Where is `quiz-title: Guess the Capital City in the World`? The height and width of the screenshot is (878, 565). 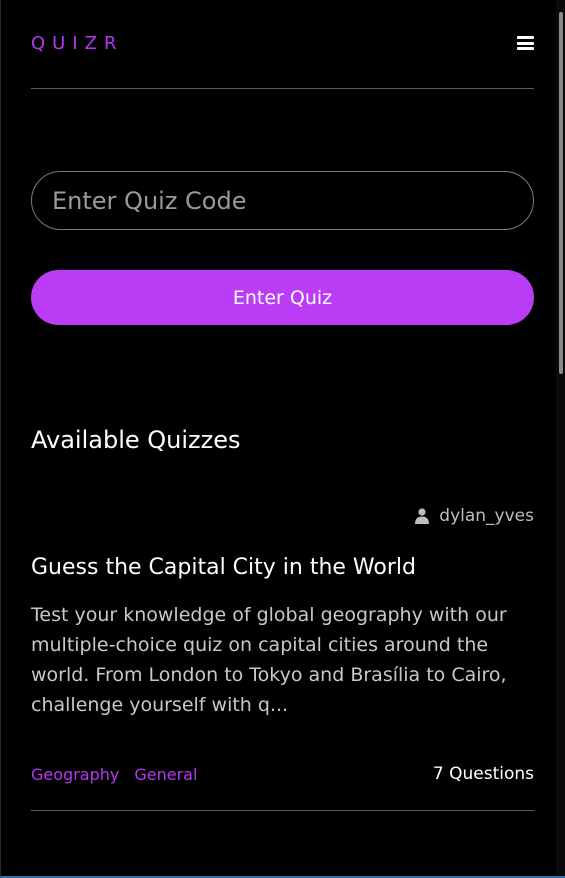
quiz-title: Guess the Capital City in the World is located at coordinates (223, 567).